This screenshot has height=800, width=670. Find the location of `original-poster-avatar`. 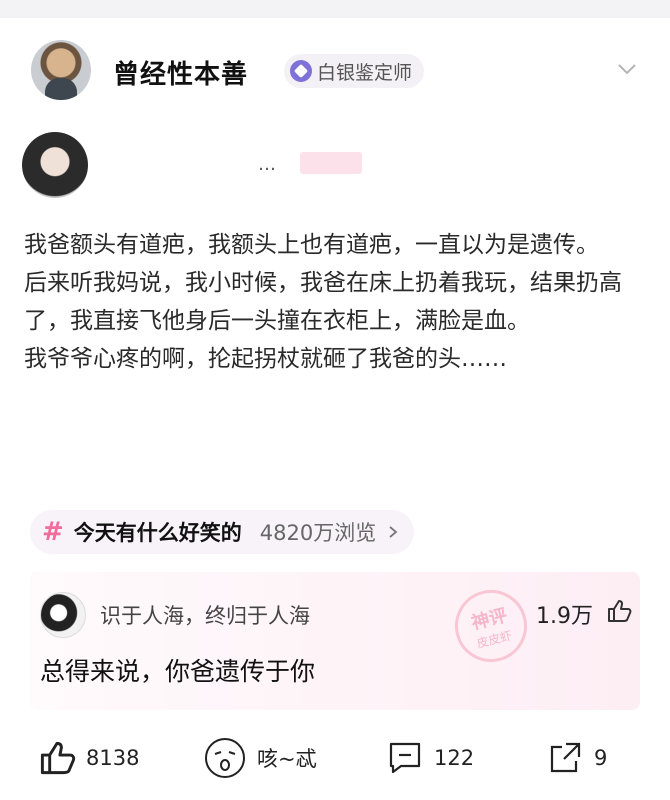

original-poster-avatar is located at coordinates (55, 165).